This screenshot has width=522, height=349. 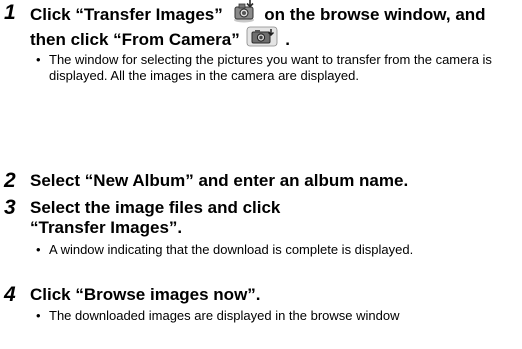 What do you see at coordinates (10, 207) in the screenshot?
I see `step-number: 3` at bounding box center [10, 207].